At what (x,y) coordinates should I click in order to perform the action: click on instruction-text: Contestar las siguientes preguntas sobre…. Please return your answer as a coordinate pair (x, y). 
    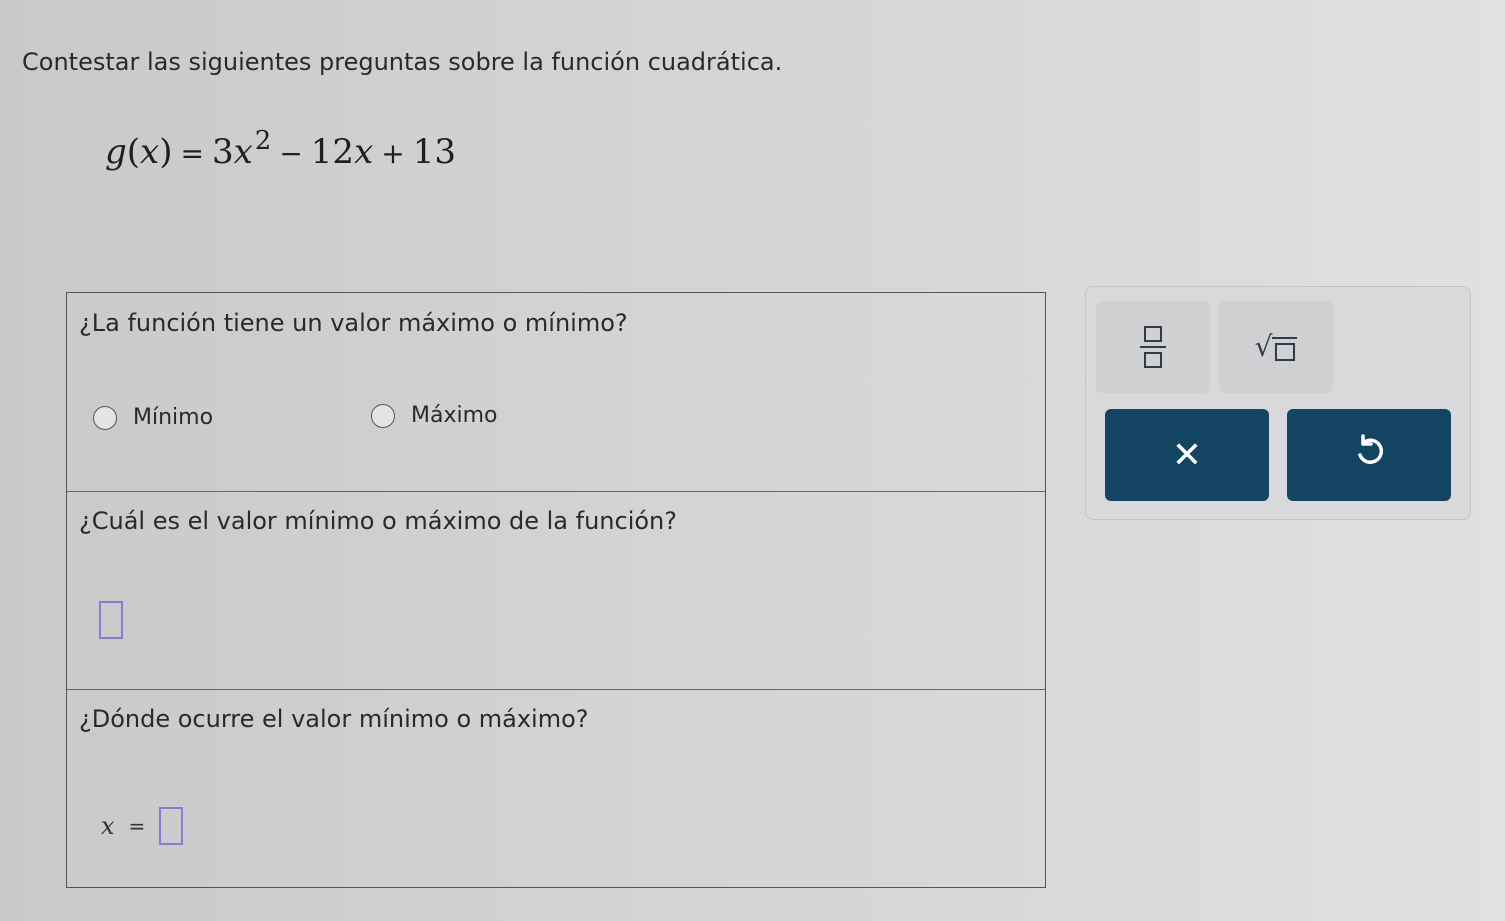
    Looking at the image, I should click on (402, 62).